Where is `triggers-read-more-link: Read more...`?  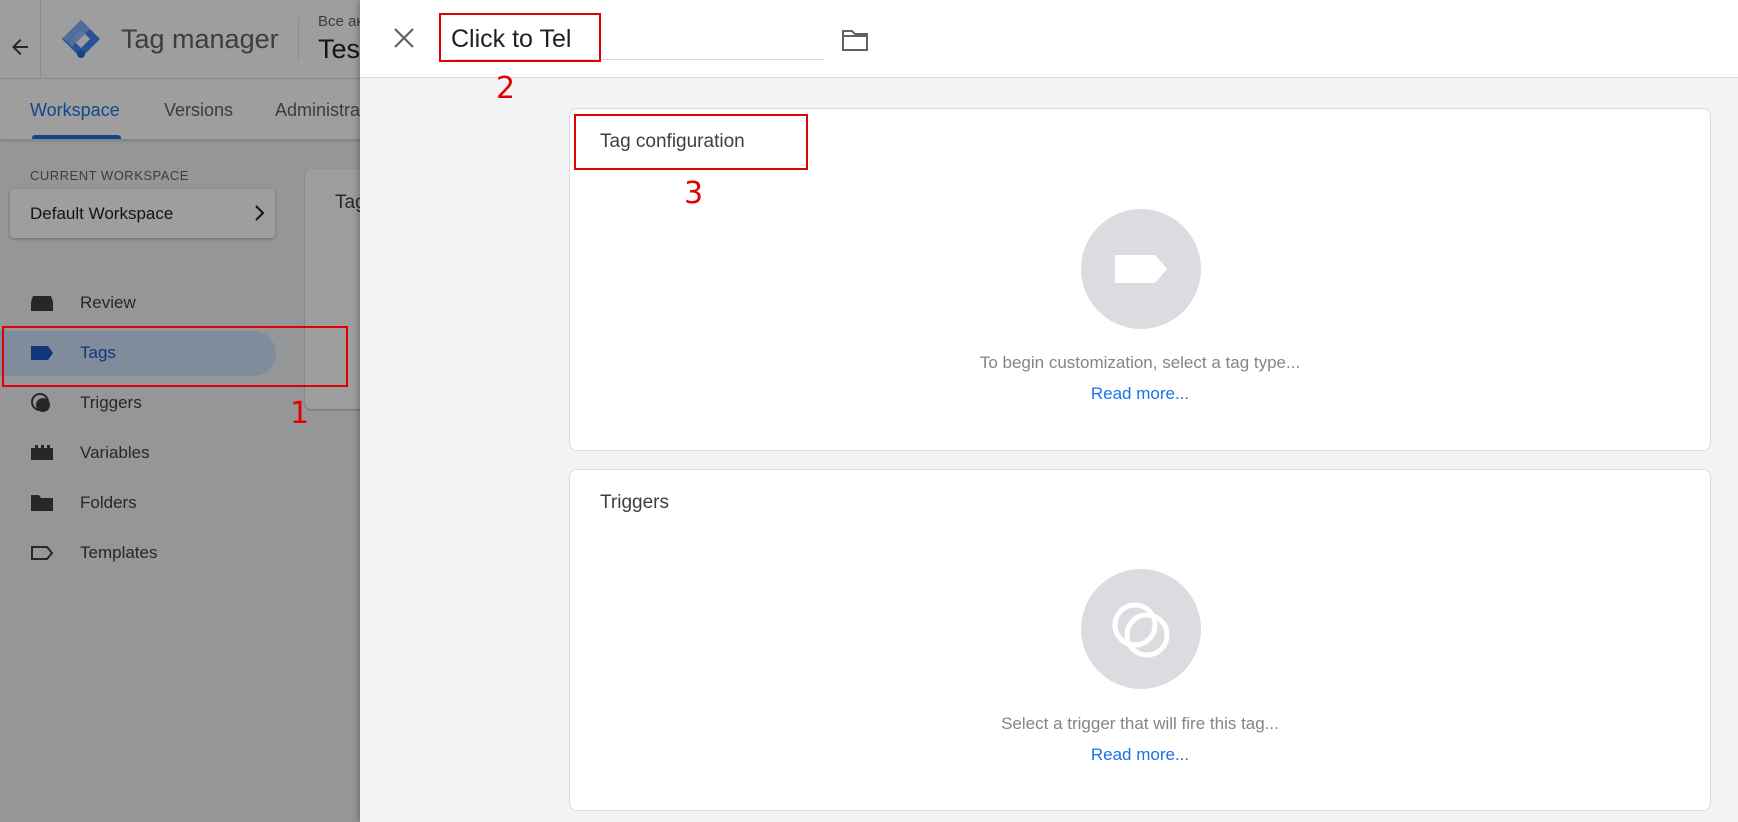 triggers-read-more-link: Read more... is located at coordinates (1140, 755).